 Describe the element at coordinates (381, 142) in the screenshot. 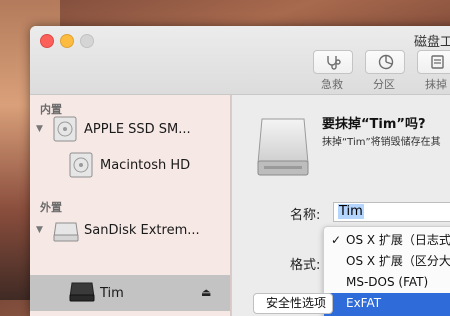

I see `erase-description: 抹掉“Tim”将销毁储存在其` at that location.